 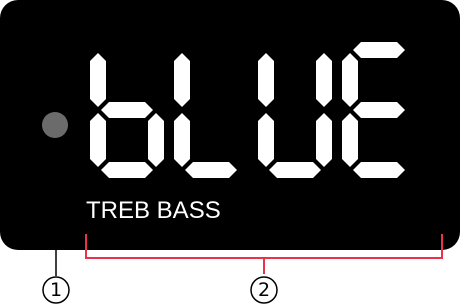 What do you see at coordinates (56, 290) in the screenshot?
I see `callout-1-number: 1` at bounding box center [56, 290].